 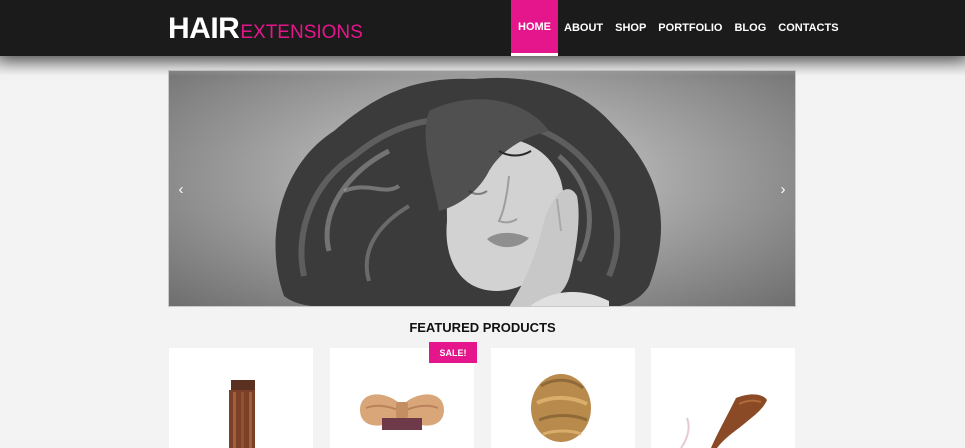 What do you see at coordinates (750, 28) in the screenshot?
I see `nav-item-blog: BLOG` at bounding box center [750, 28].